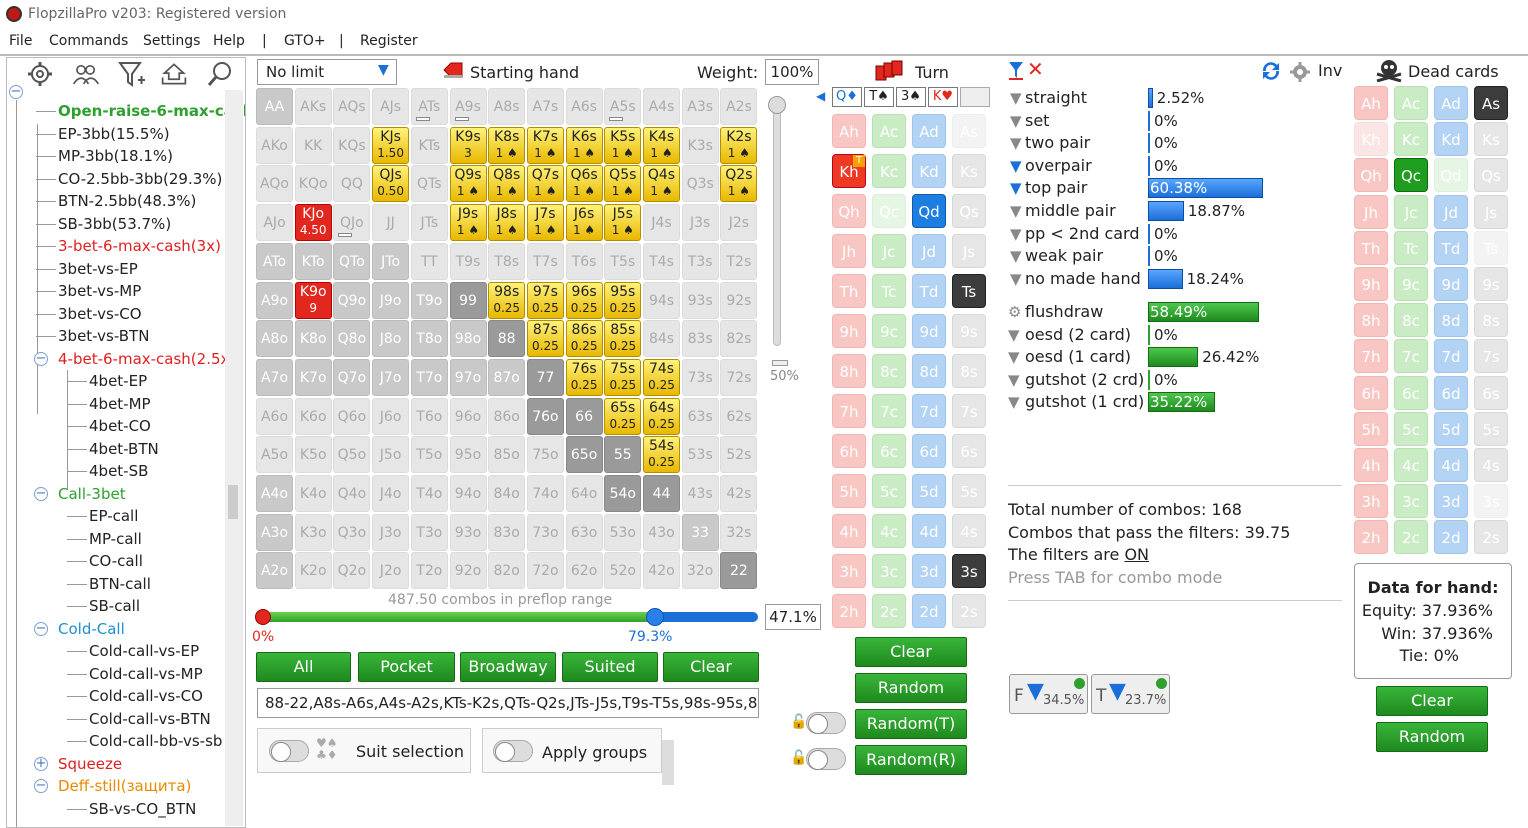 This screenshot has width=1528, height=828. What do you see at coordinates (792, 72) in the screenshot?
I see `weight-input: 100%` at bounding box center [792, 72].